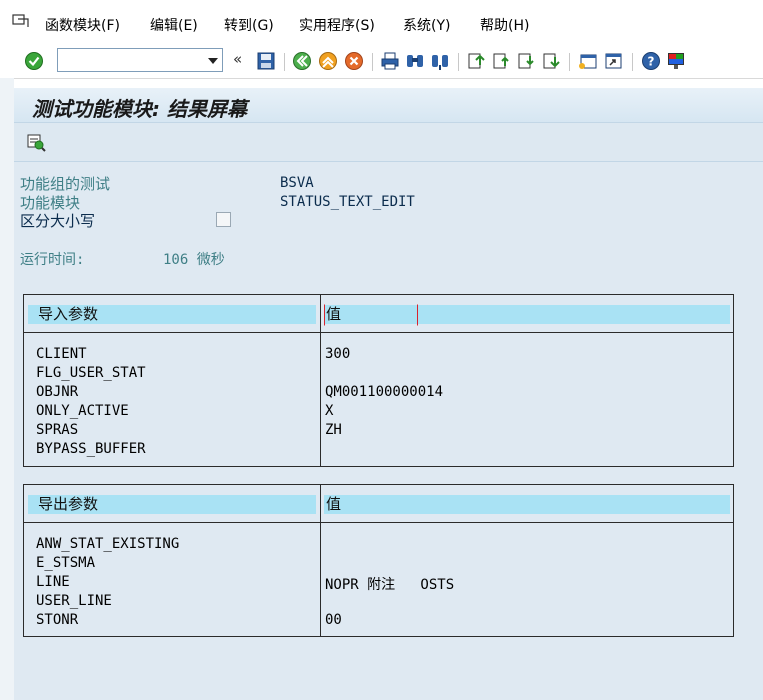  What do you see at coordinates (504, 25) in the screenshot?
I see `menu-help: 帮助(H)` at bounding box center [504, 25].